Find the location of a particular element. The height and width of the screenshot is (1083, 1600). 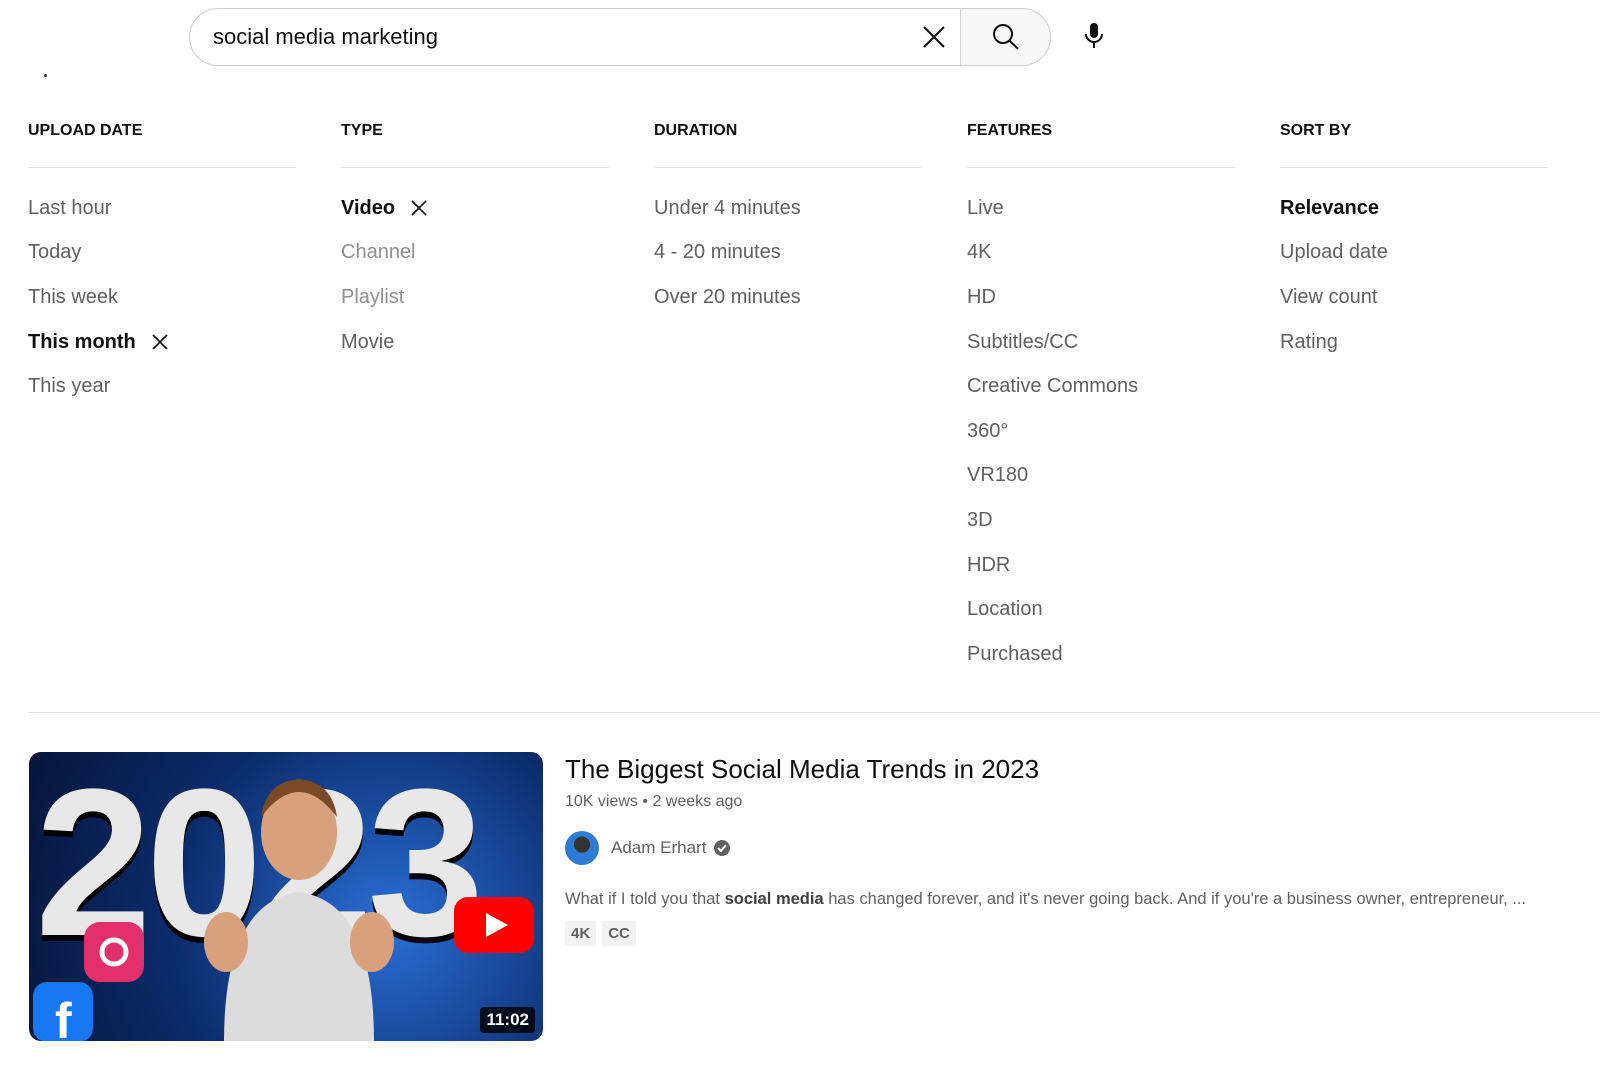

filter-header: FEATURES is located at coordinates (1101, 145).